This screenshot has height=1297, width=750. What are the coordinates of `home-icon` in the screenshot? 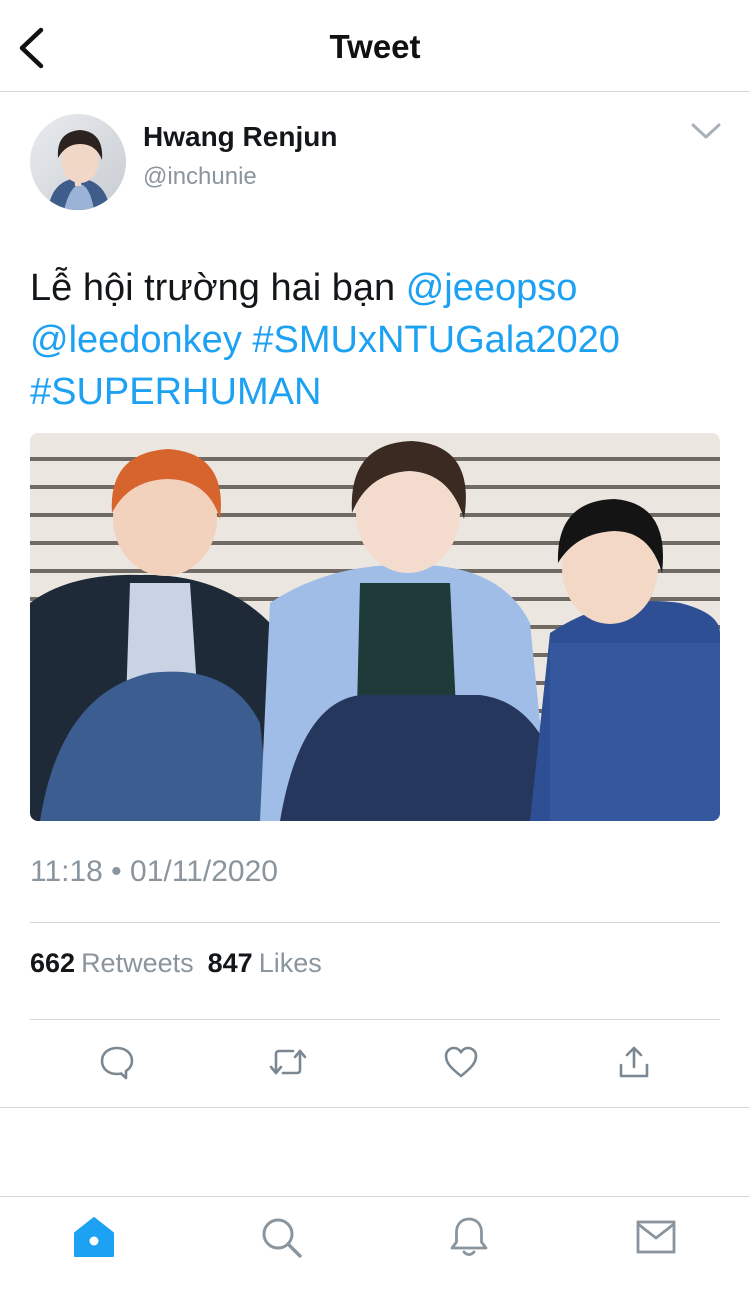 It's located at (94, 1237).